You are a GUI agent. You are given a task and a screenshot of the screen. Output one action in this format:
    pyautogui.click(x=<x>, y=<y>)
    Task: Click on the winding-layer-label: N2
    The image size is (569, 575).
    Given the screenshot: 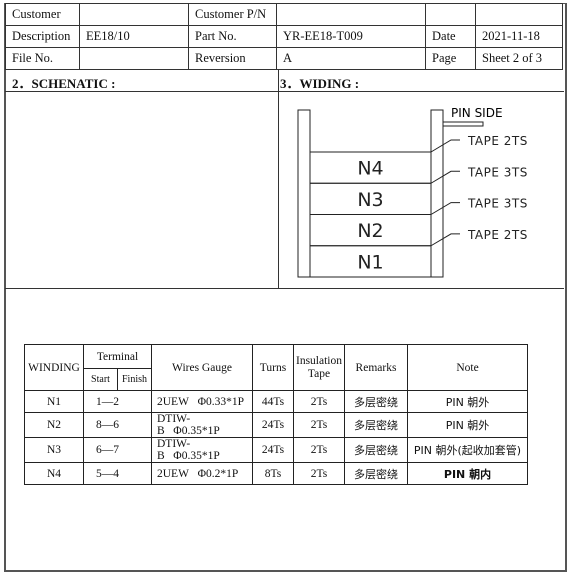 What is the action you would take?
    pyautogui.click(x=370, y=231)
    